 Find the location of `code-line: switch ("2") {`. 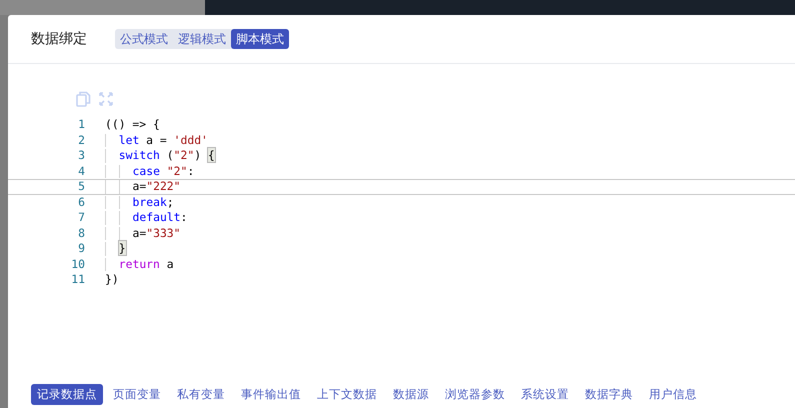

code-line: switch ("2") { is located at coordinates (166, 155).